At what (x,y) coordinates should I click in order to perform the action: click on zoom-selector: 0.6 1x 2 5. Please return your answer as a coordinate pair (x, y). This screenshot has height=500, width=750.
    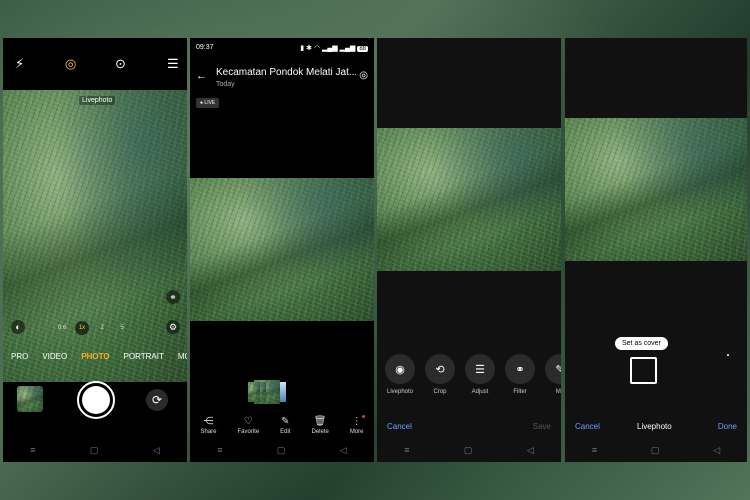
    Looking at the image, I should click on (92, 328).